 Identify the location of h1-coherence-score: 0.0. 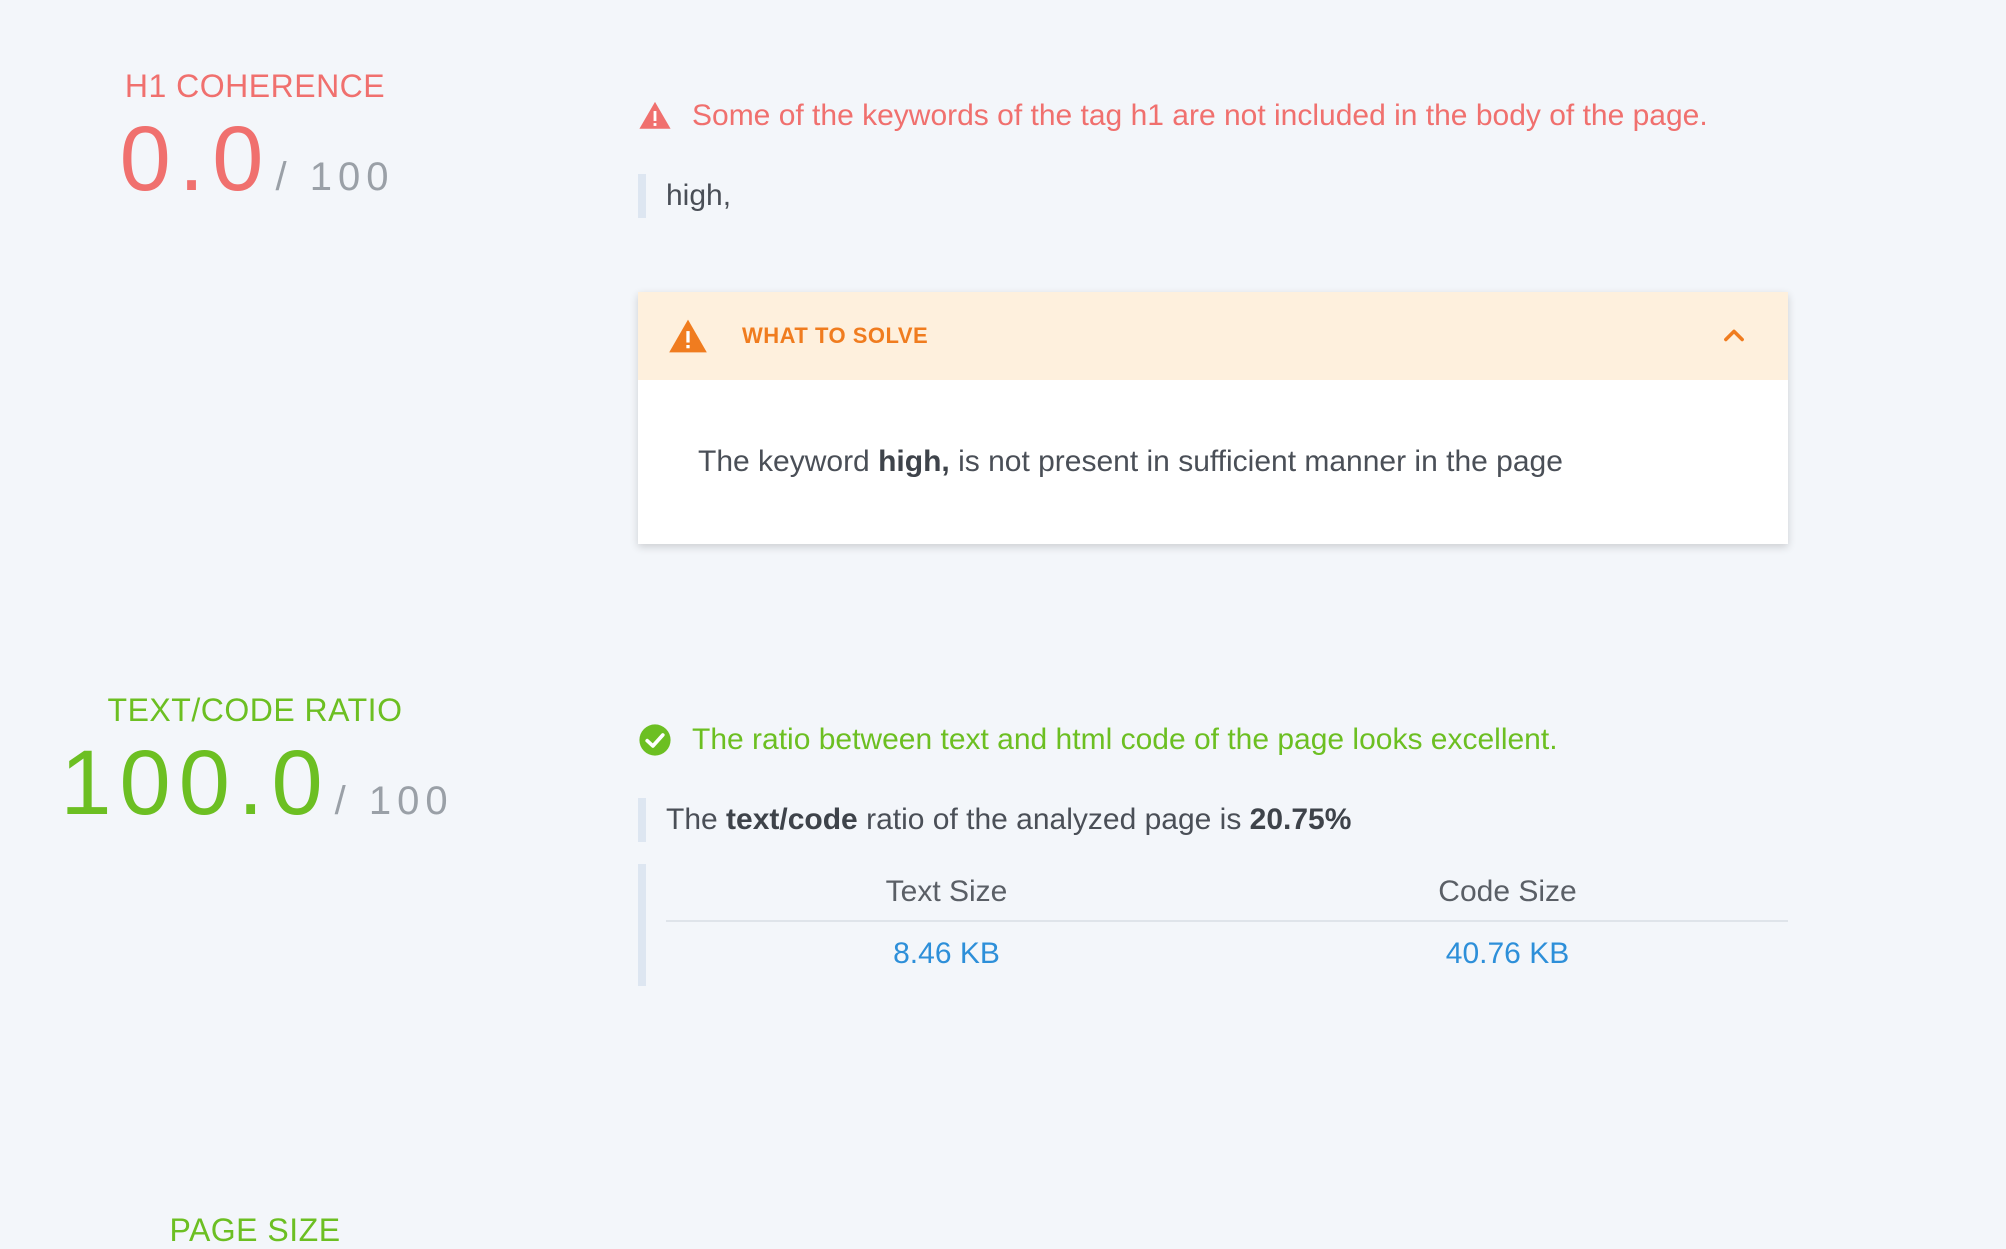
(195, 159).